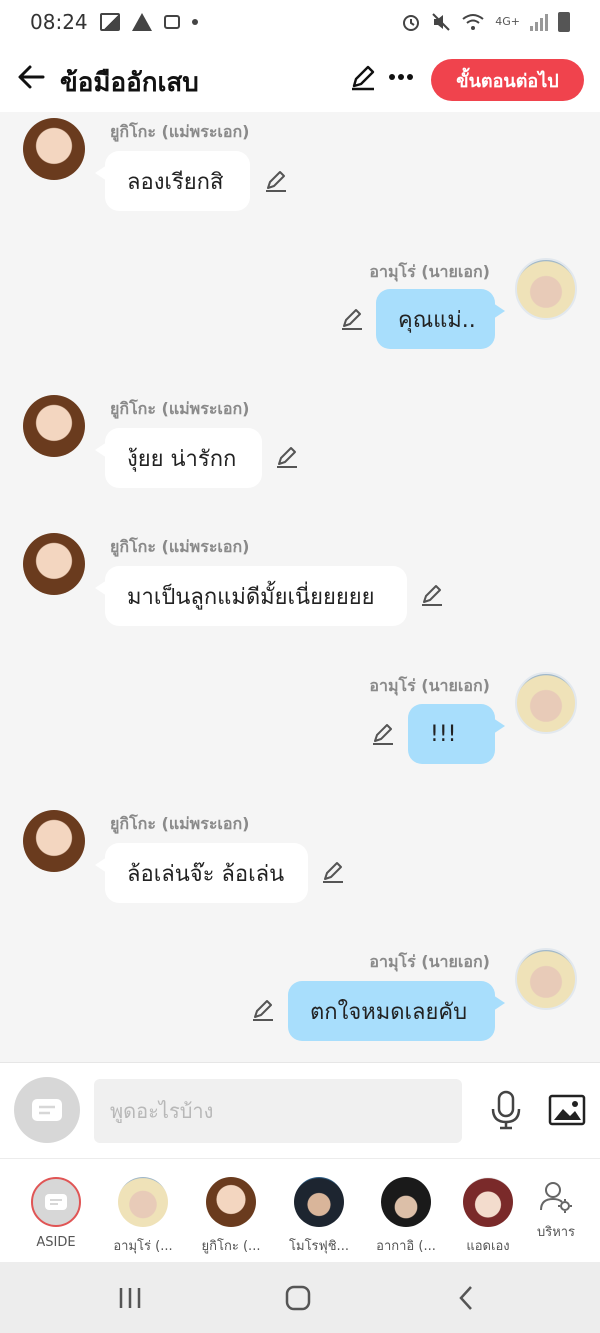 The width and height of the screenshot is (600, 1333). I want to click on recent-apps-button, so click(130, 1298).